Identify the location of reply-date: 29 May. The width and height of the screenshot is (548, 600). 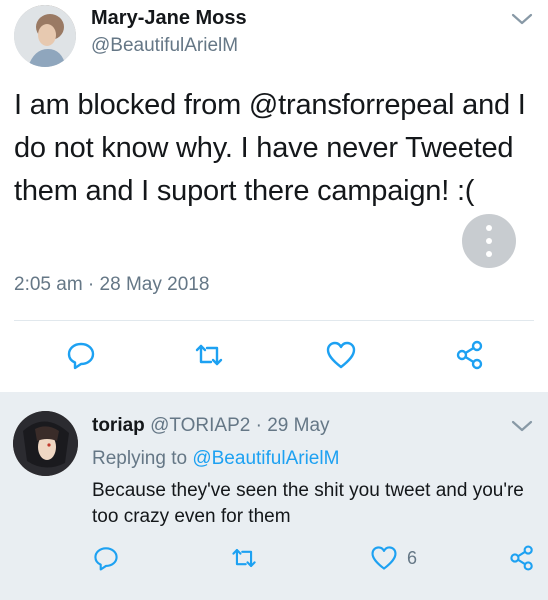
(298, 425).